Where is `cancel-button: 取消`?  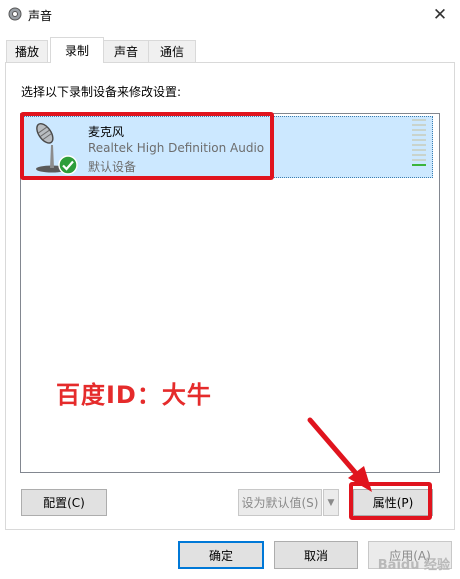
cancel-button: 取消 is located at coordinates (316, 555).